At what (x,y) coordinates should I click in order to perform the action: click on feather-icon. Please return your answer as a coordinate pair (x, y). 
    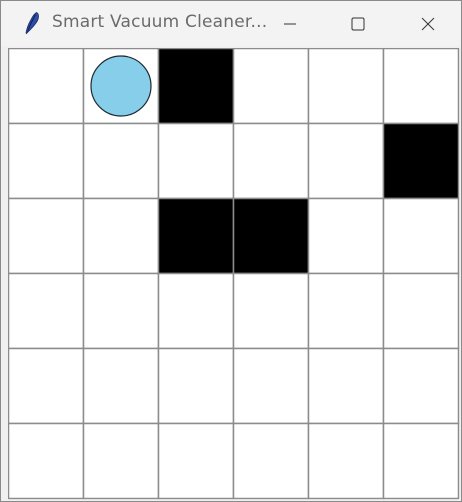
    Looking at the image, I should click on (32, 23).